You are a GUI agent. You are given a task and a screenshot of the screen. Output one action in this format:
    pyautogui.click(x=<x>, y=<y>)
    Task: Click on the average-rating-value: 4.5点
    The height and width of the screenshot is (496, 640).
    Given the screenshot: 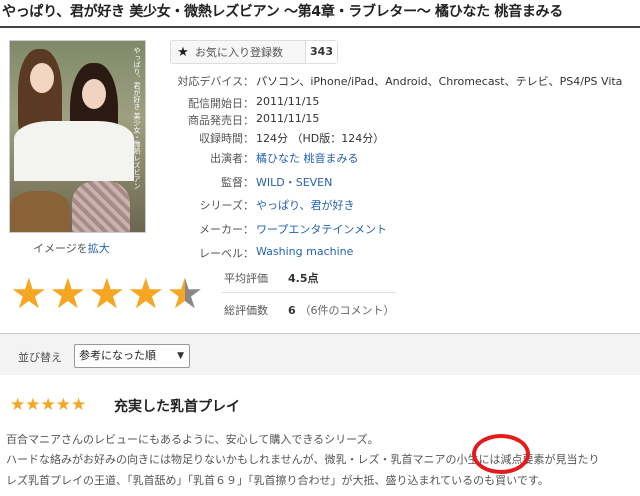 What is the action you would take?
    pyautogui.click(x=303, y=278)
    